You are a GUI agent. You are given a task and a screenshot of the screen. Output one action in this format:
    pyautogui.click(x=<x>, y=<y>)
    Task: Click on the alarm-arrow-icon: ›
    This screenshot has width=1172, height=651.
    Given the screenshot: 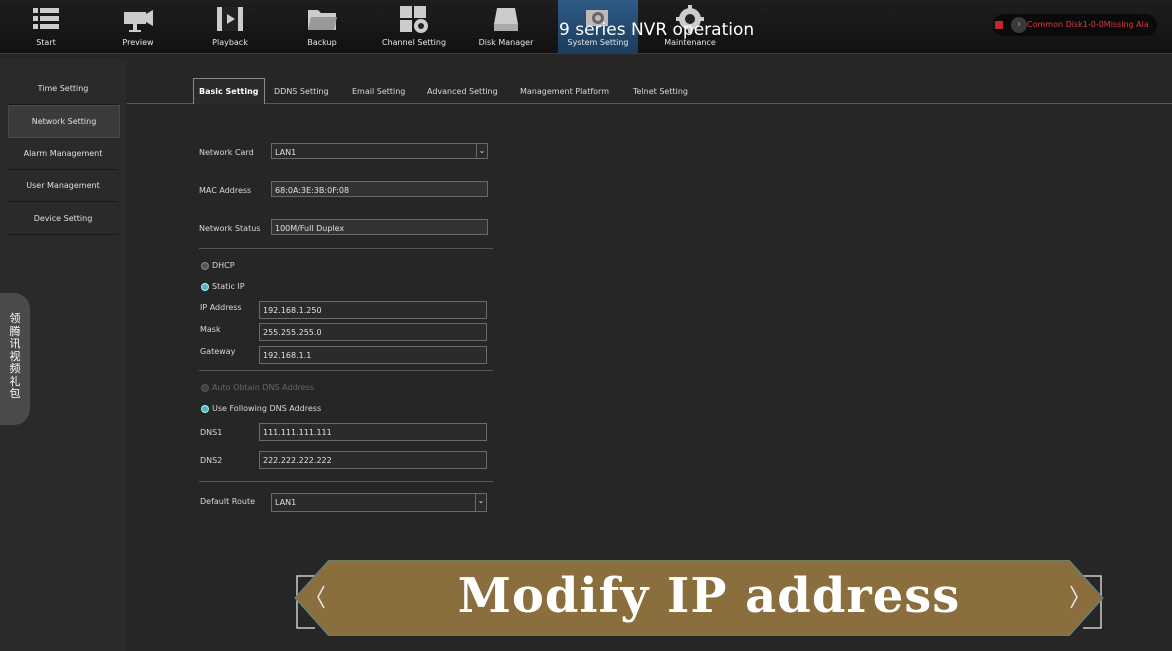 What is the action you would take?
    pyautogui.click(x=1019, y=25)
    